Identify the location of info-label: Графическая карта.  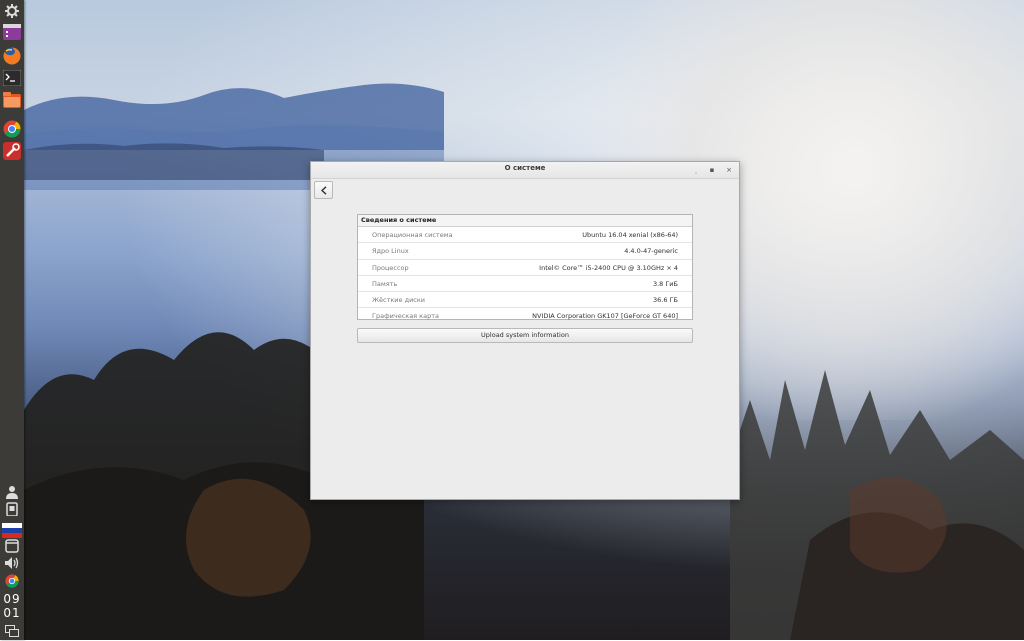
(405, 316).